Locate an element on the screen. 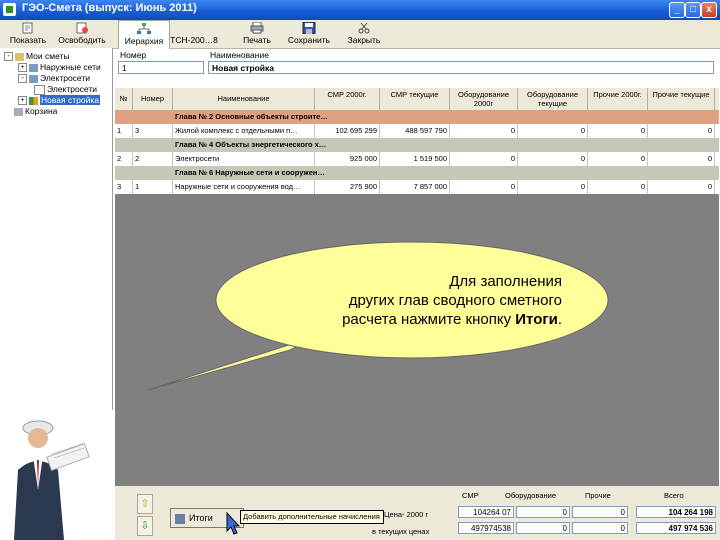  window-title: ГЭО-Смета (выпуск: Июнь 2011) is located at coordinates (109, 8).